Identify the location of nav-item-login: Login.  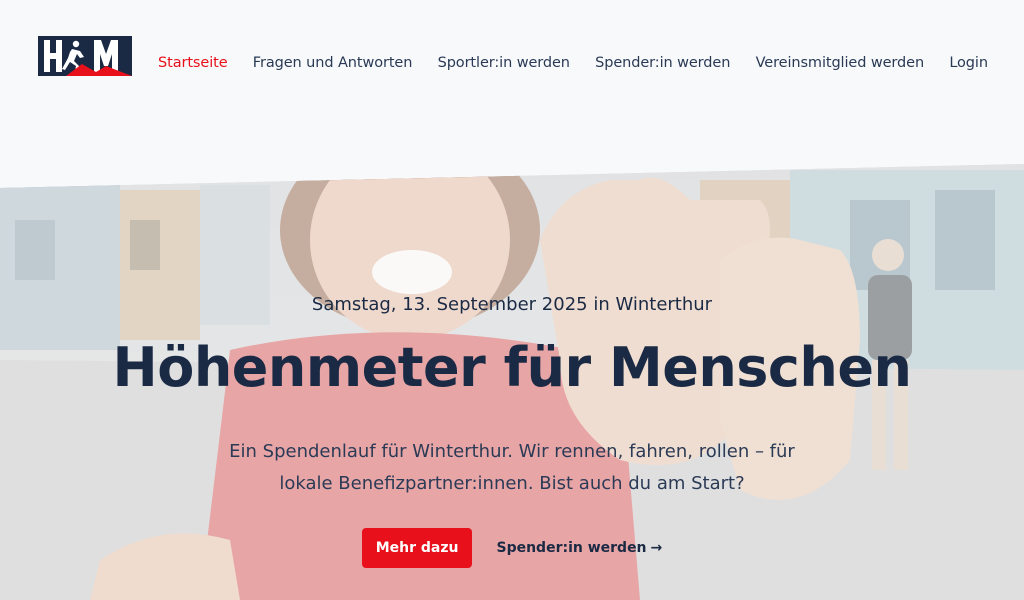
(968, 63).